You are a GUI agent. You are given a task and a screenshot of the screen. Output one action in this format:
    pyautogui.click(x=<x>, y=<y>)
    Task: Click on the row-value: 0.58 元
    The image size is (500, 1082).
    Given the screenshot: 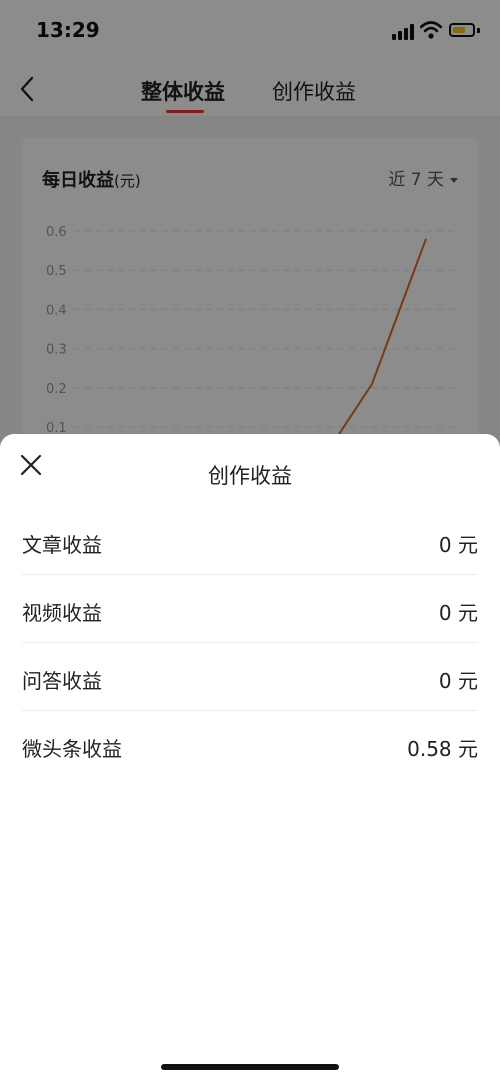 What is the action you would take?
    pyautogui.click(x=442, y=749)
    